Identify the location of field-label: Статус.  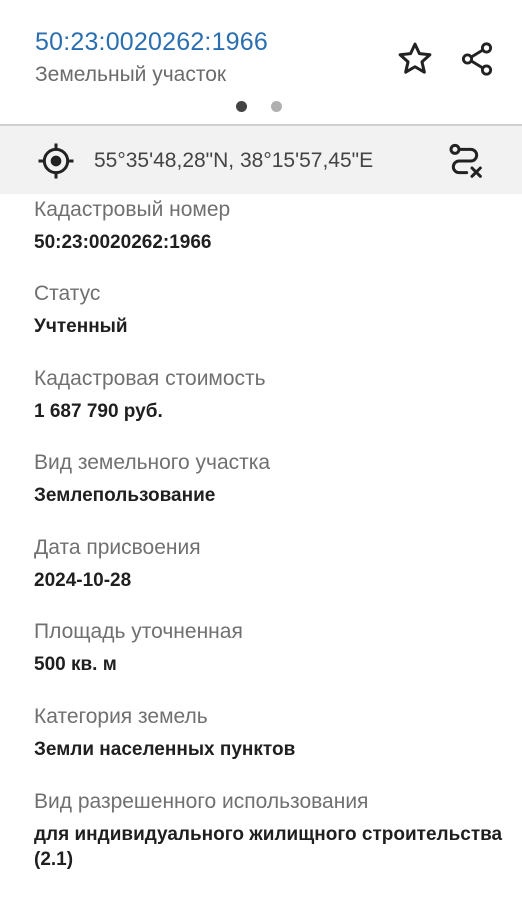
(67, 293).